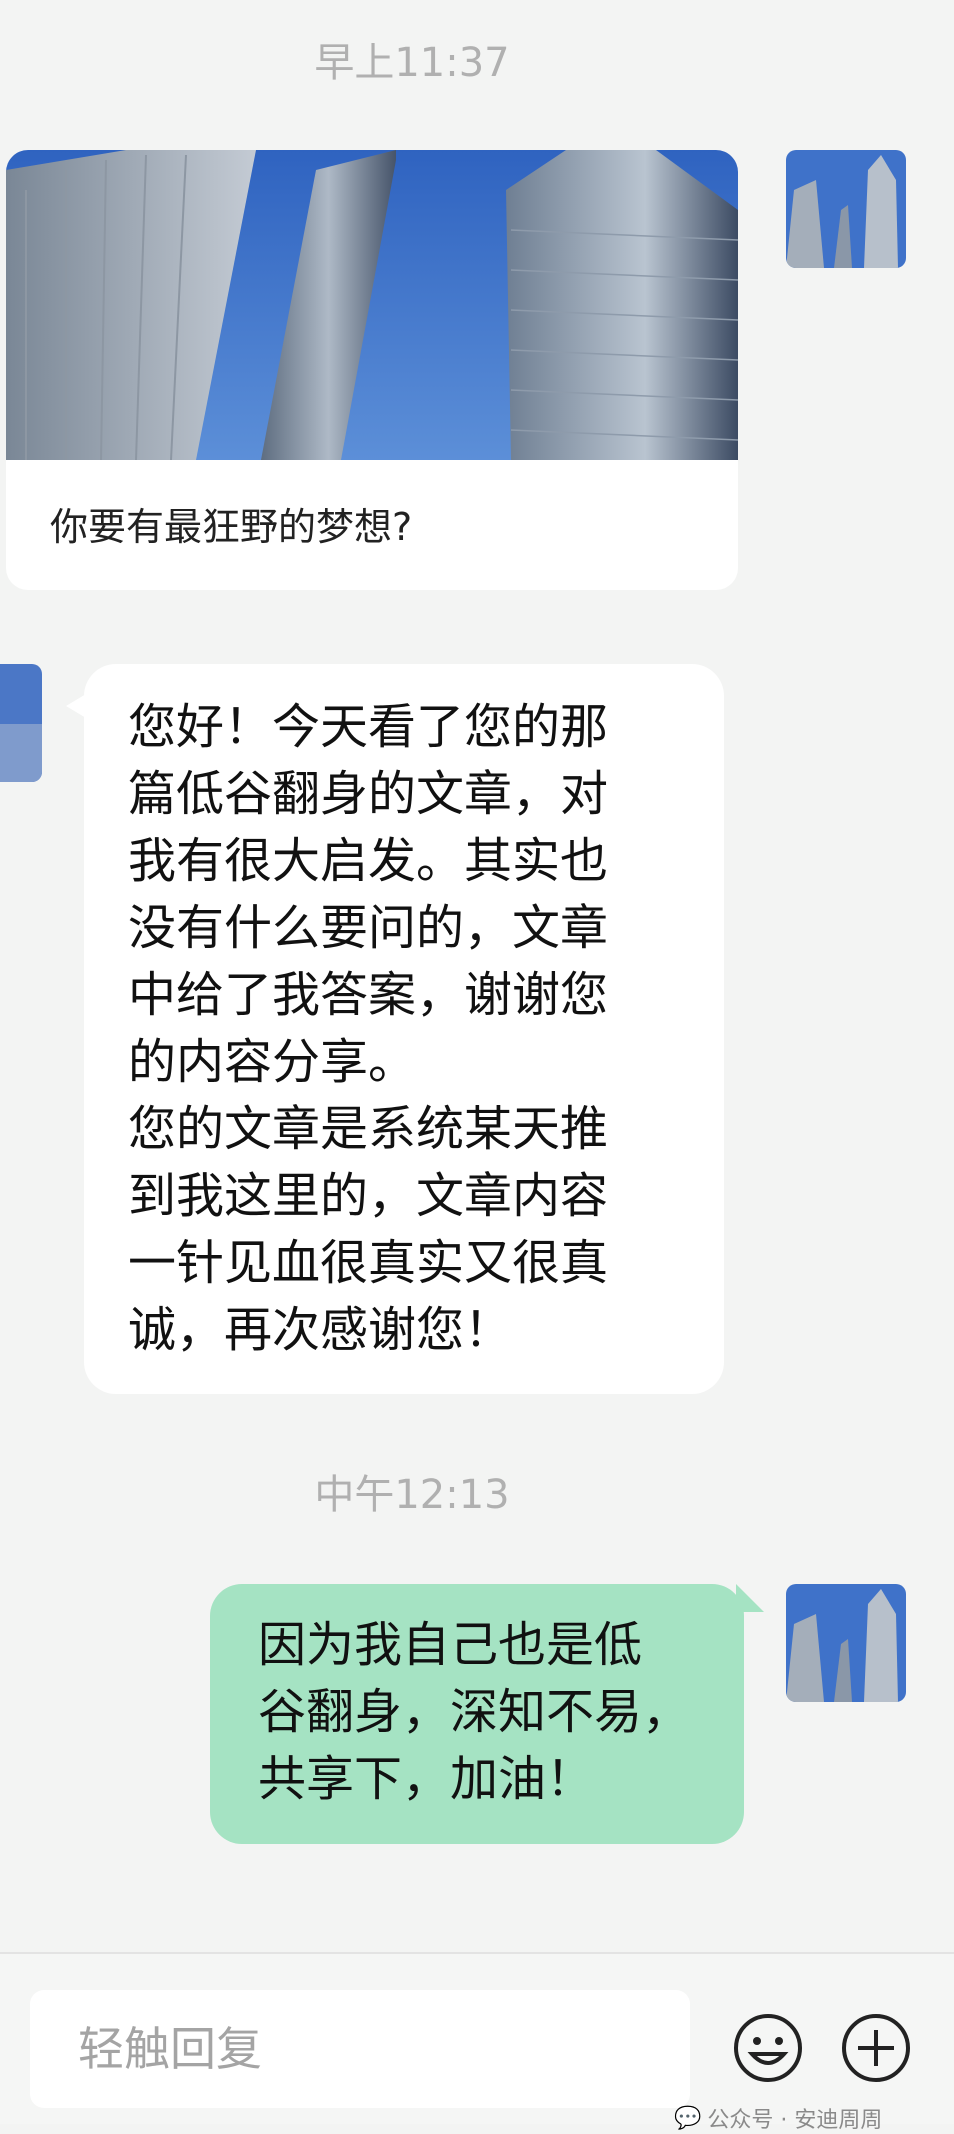 This screenshot has height=2134, width=954. I want to click on skyscraper-photo, so click(372, 305).